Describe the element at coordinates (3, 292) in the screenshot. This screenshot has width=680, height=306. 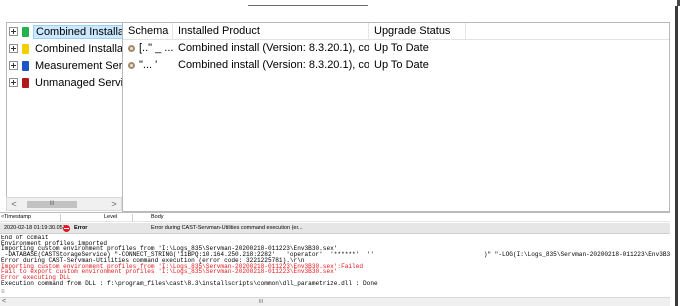
I see `menu-icon: ≡` at that location.